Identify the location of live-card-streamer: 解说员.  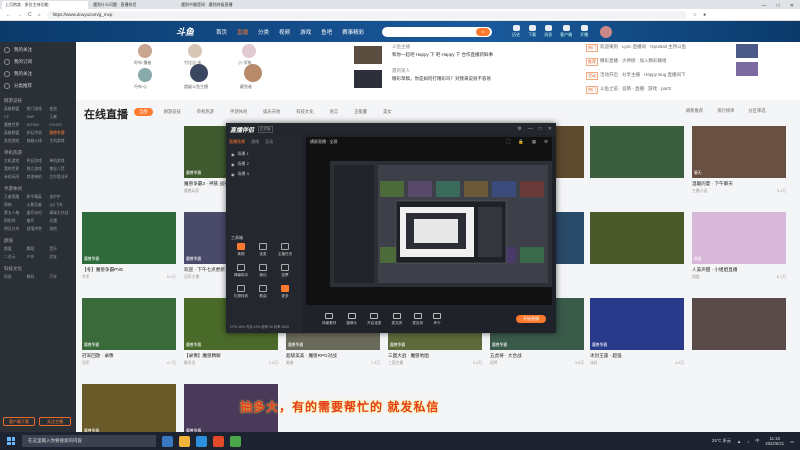
(189, 363).